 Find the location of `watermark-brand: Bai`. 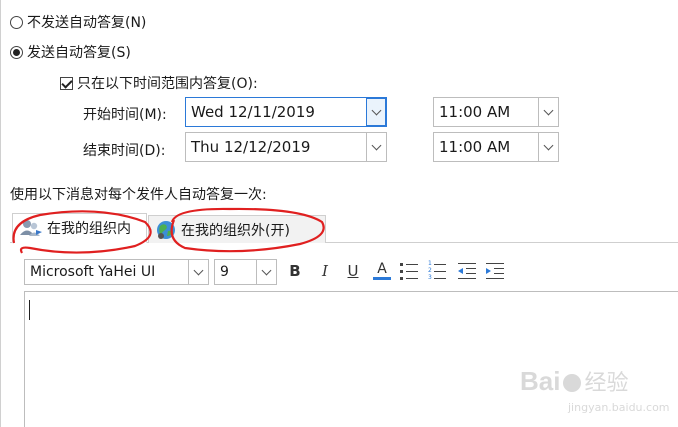

watermark-brand: Bai is located at coordinates (540, 381).